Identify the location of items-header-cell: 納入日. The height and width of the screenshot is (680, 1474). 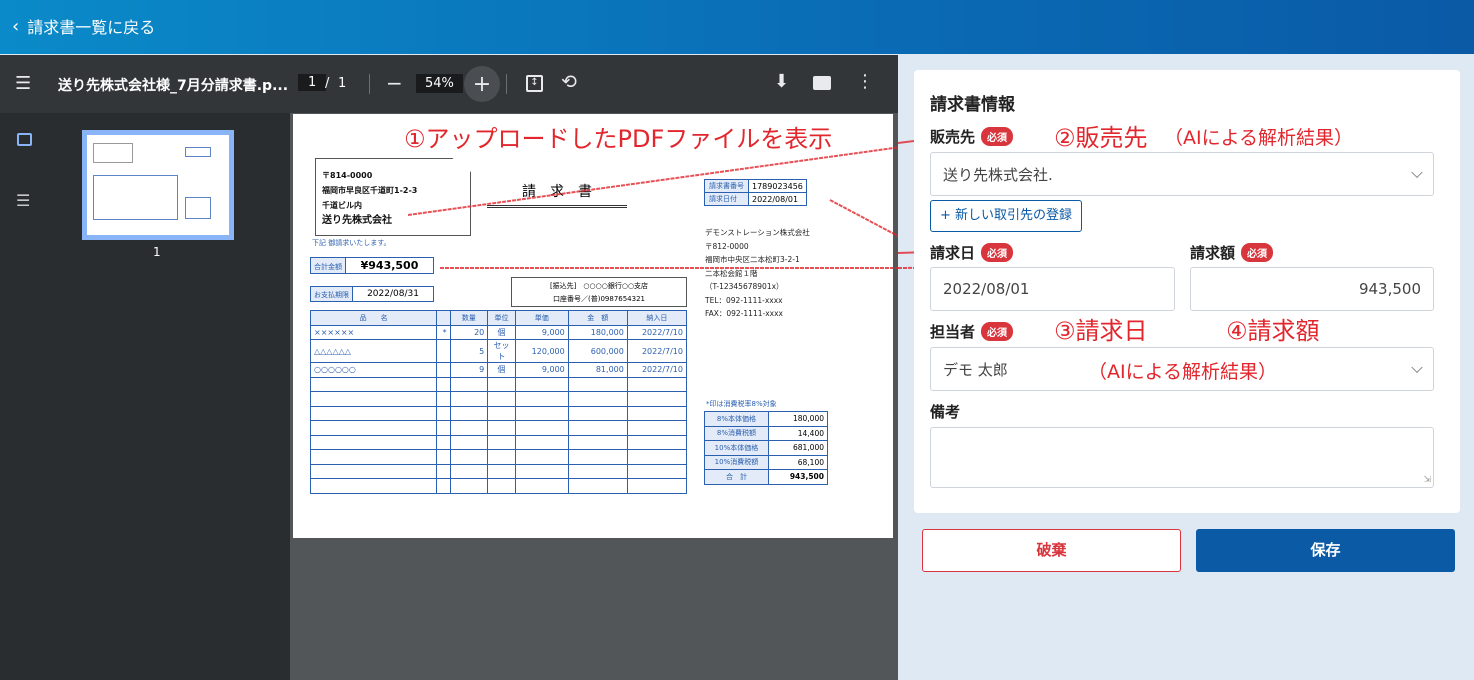
(657, 318).